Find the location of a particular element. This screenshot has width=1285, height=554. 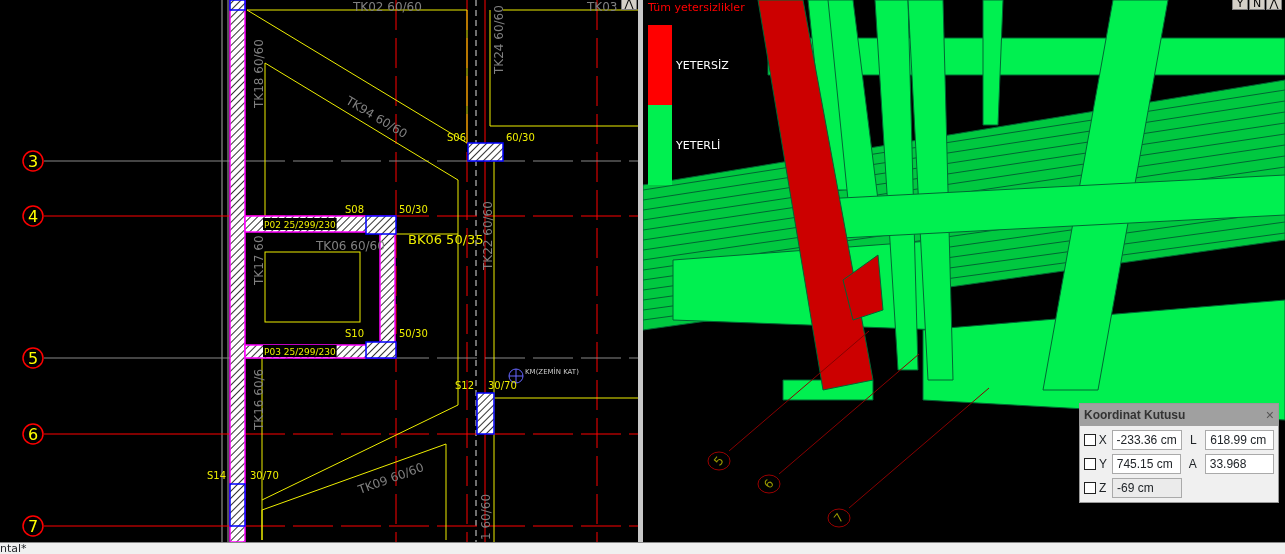

input-field: -69 cm is located at coordinates (1147, 488).